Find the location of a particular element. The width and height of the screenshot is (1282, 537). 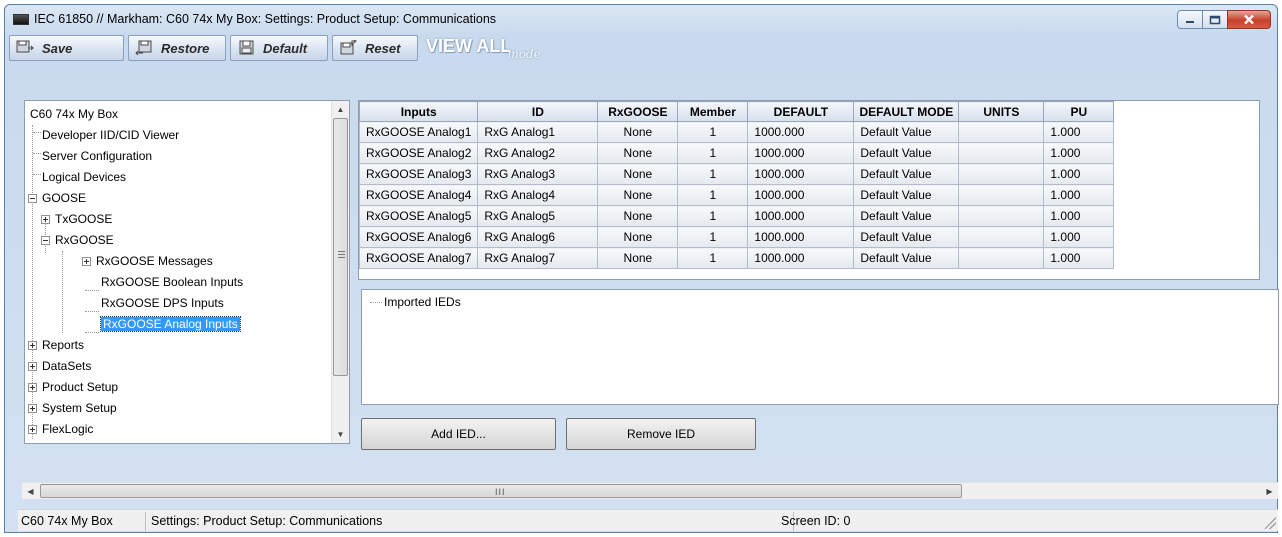

tree-item-developer-viewer: Developer IID/CID Viewer is located at coordinates (110, 135).